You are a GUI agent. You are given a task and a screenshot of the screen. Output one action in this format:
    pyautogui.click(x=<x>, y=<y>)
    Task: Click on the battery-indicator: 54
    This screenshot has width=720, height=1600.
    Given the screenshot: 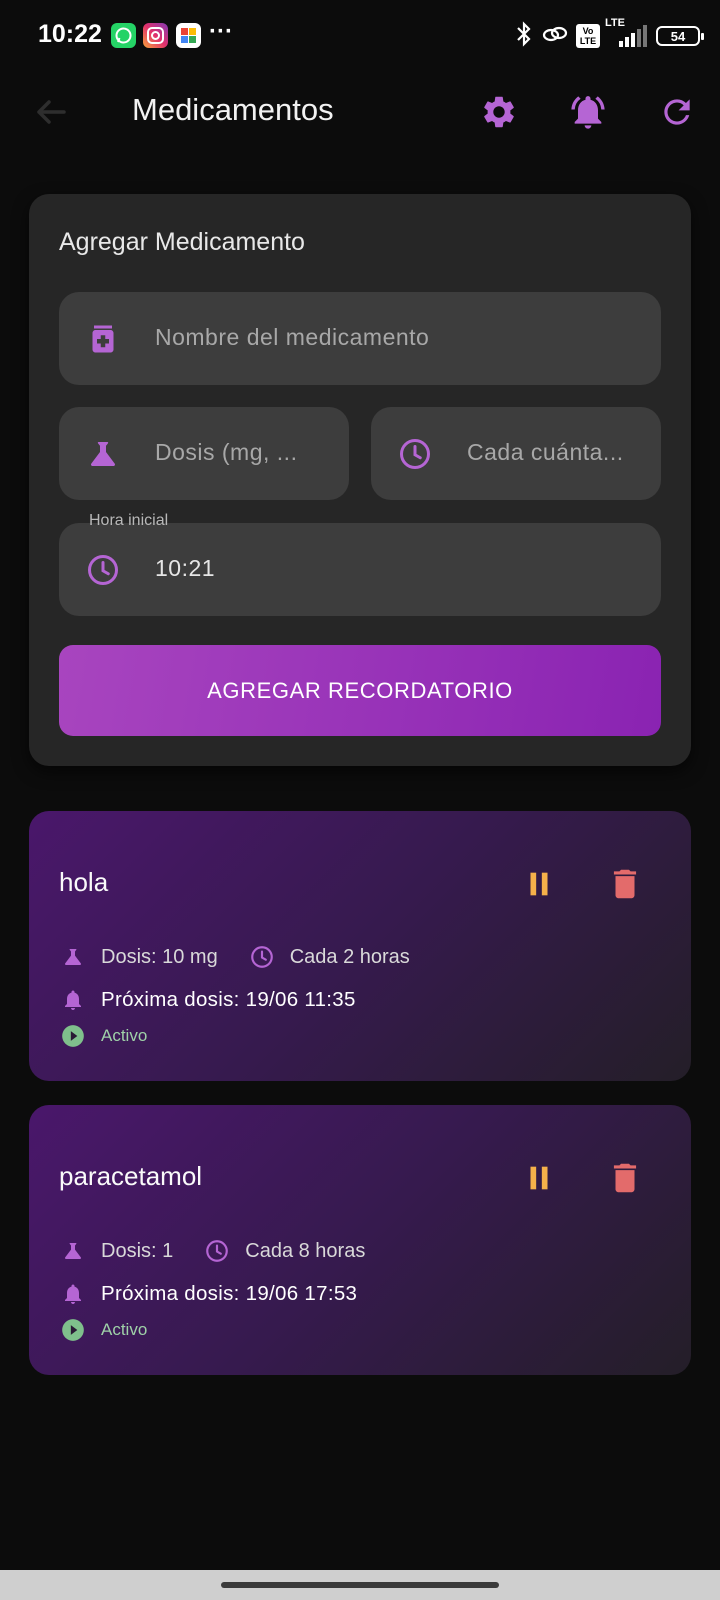 What is the action you would take?
    pyautogui.click(x=680, y=36)
    